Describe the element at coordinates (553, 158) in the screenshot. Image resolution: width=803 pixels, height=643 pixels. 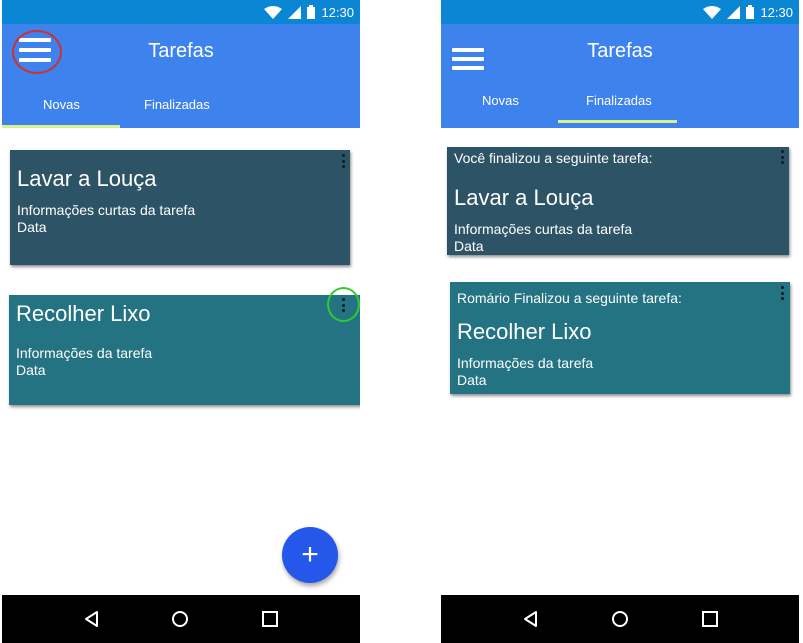
I see `finished-by-heading: Você finalizou a seguinte tarefa:` at that location.